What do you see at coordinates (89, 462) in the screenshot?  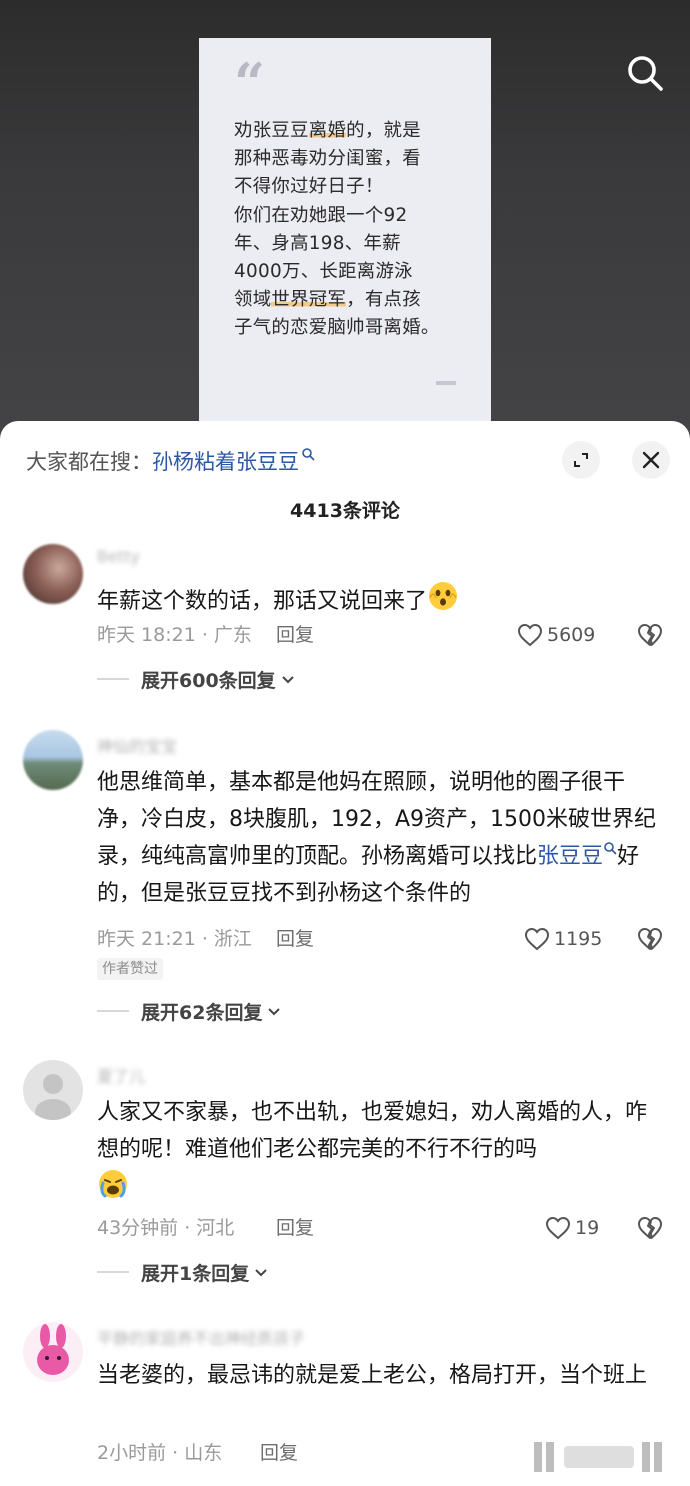 I see `search-hint-prefix: 大家都在搜：` at bounding box center [89, 462].